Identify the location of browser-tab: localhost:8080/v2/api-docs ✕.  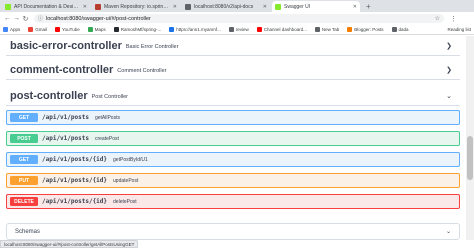
(226, 6).